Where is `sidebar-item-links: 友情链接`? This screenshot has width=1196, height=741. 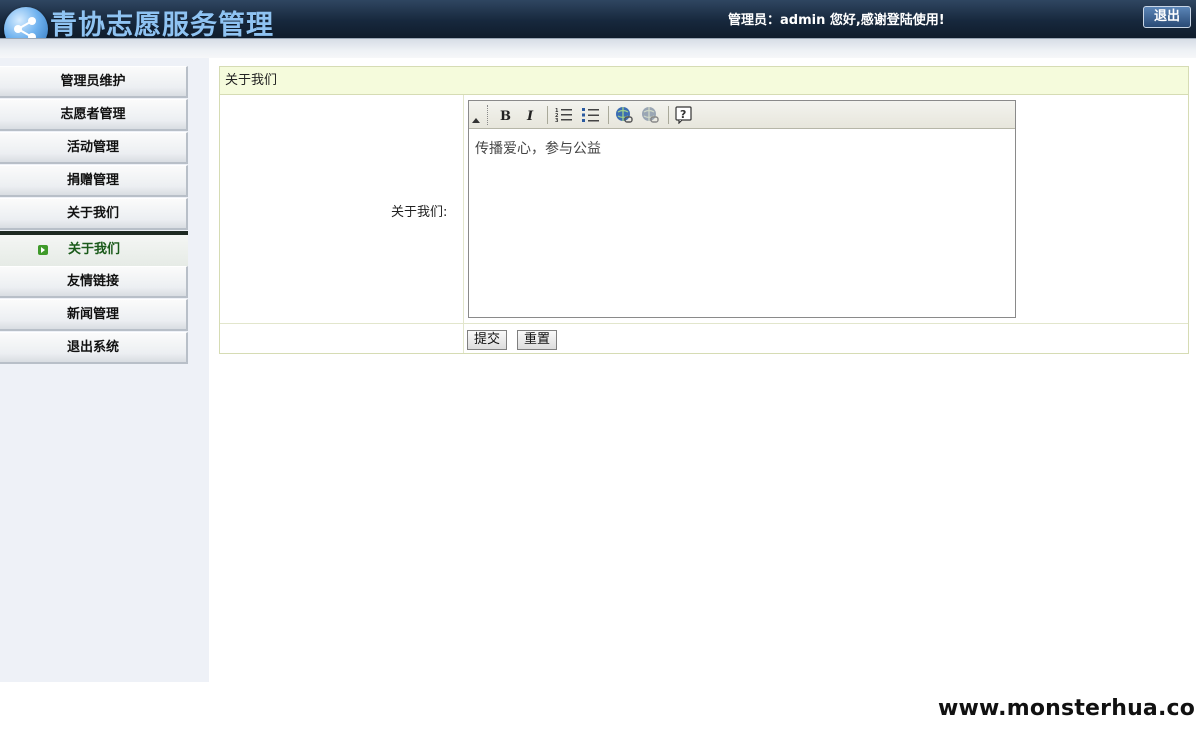
sidebar-item-links: 友情链接 is located at coordinates (94, 282).